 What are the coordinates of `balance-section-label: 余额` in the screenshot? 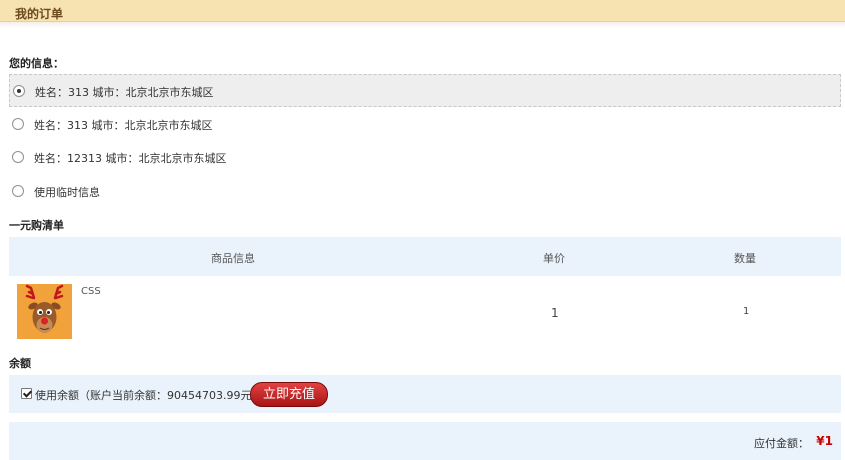 It's located at (20, 363).